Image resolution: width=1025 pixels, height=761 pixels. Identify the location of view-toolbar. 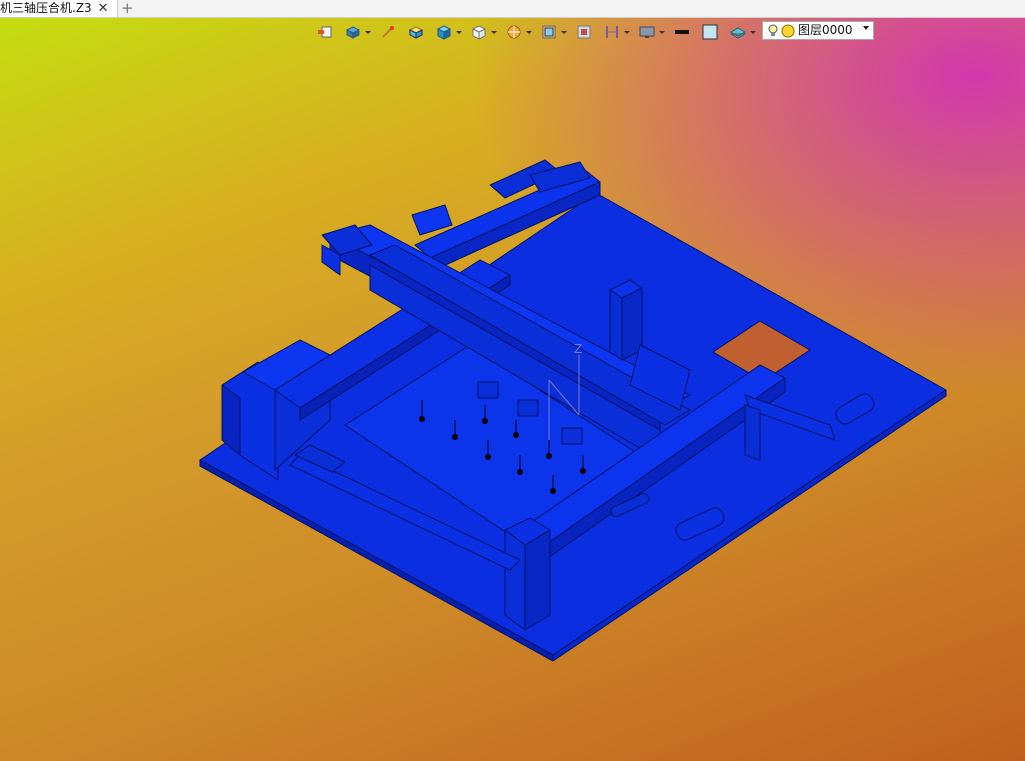
(539, 32).